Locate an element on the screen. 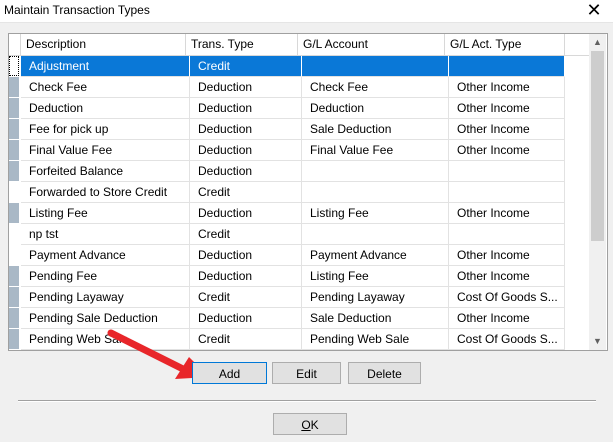 This screenshot has height=442, width=613. delete-button: Delete is located at coordinates (384, 373).